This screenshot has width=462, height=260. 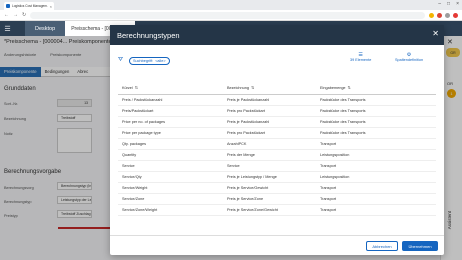 What do you see at coordinates (277, 61) in the screenshot?
I see `filter-row: ⛛ Suchbegriff: <alle>` at bounding box center [277, 61].